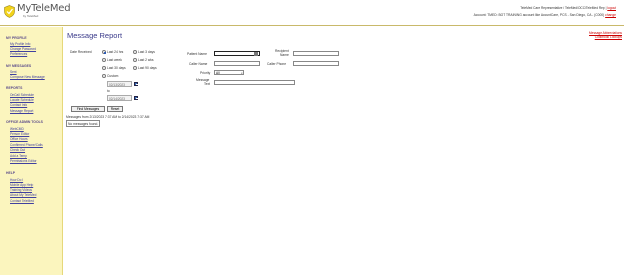 The image size is (624, 275). Describe the element at coordinates (611, 8) in the screenshot. I see `logout-link: logout` at that location.